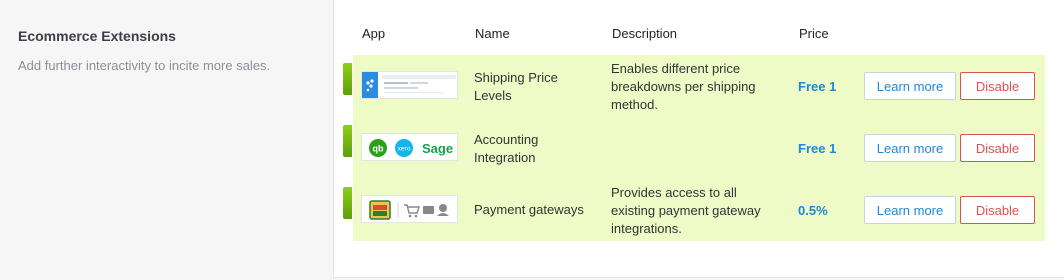 This screenshot has height=280, width=1064. What do you see at coordinates (409, 85) in the screenshot?
I see `app-thumbnail-shipping` at bounding box center [409, 85].